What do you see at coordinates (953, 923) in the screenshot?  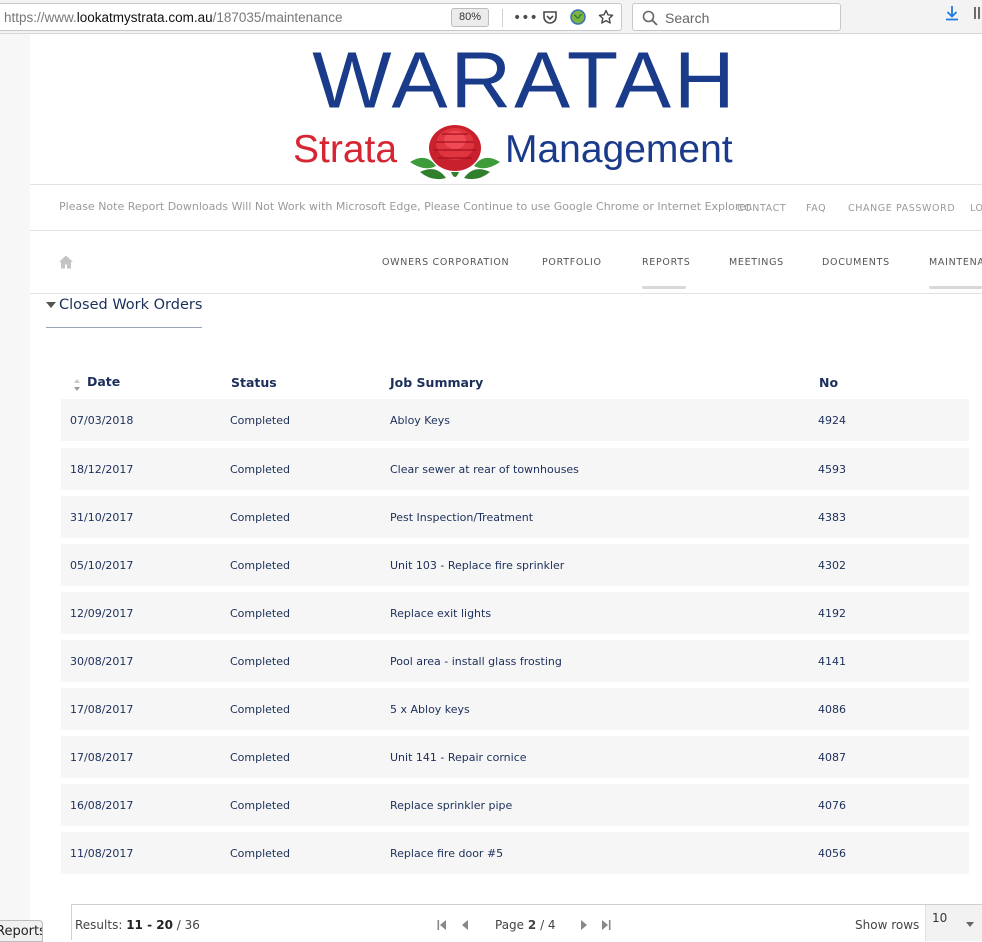 I see `rows-per-page-select: 10` at bounding box center [953, 923].